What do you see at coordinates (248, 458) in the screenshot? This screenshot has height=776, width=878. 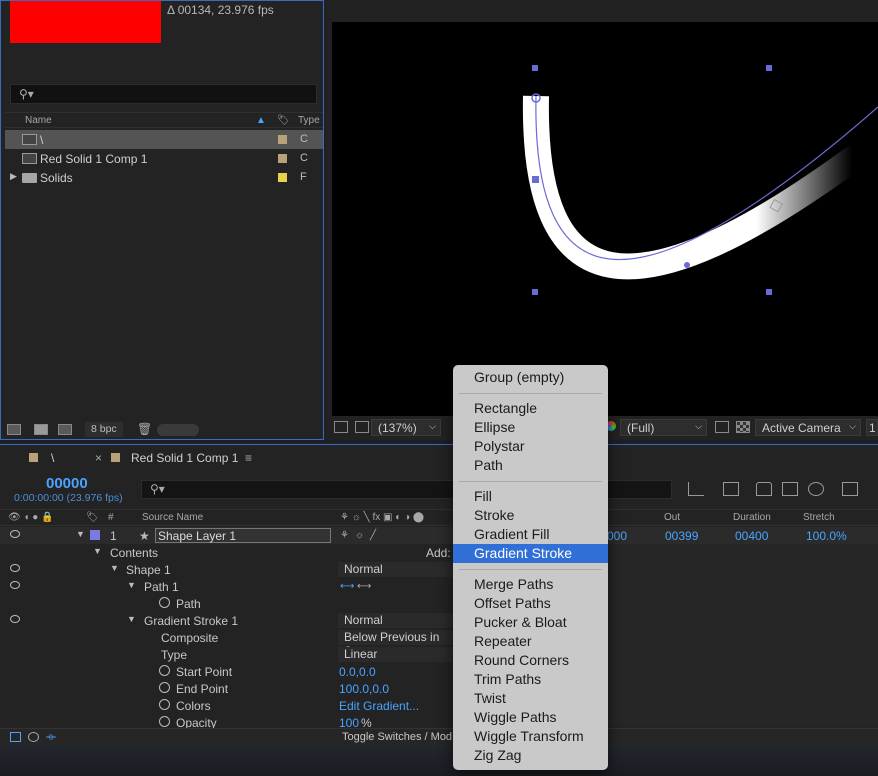 I see `tab-menu-icon: ≡` at bounding box center [248, 458].